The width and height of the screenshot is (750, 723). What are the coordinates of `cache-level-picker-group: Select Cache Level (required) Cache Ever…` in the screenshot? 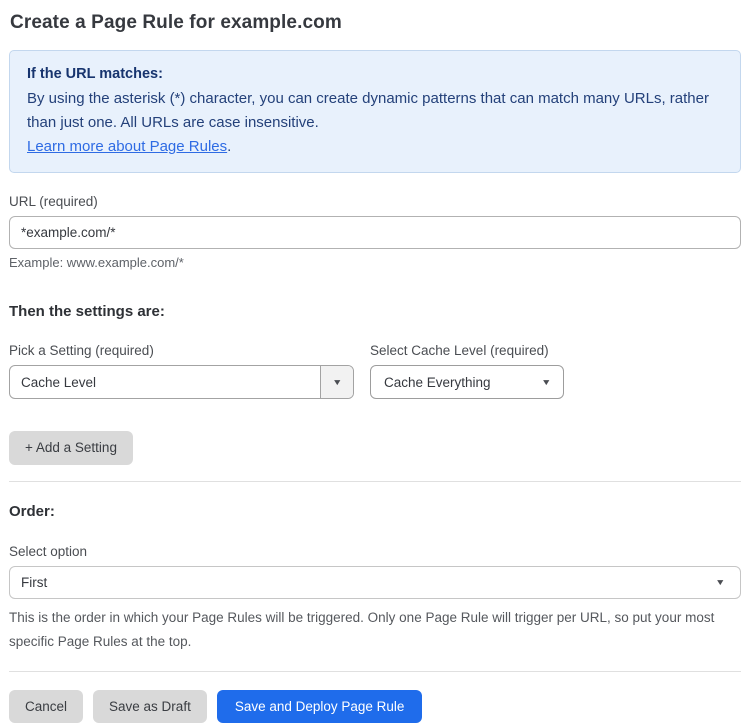 It's located at (467, 371).